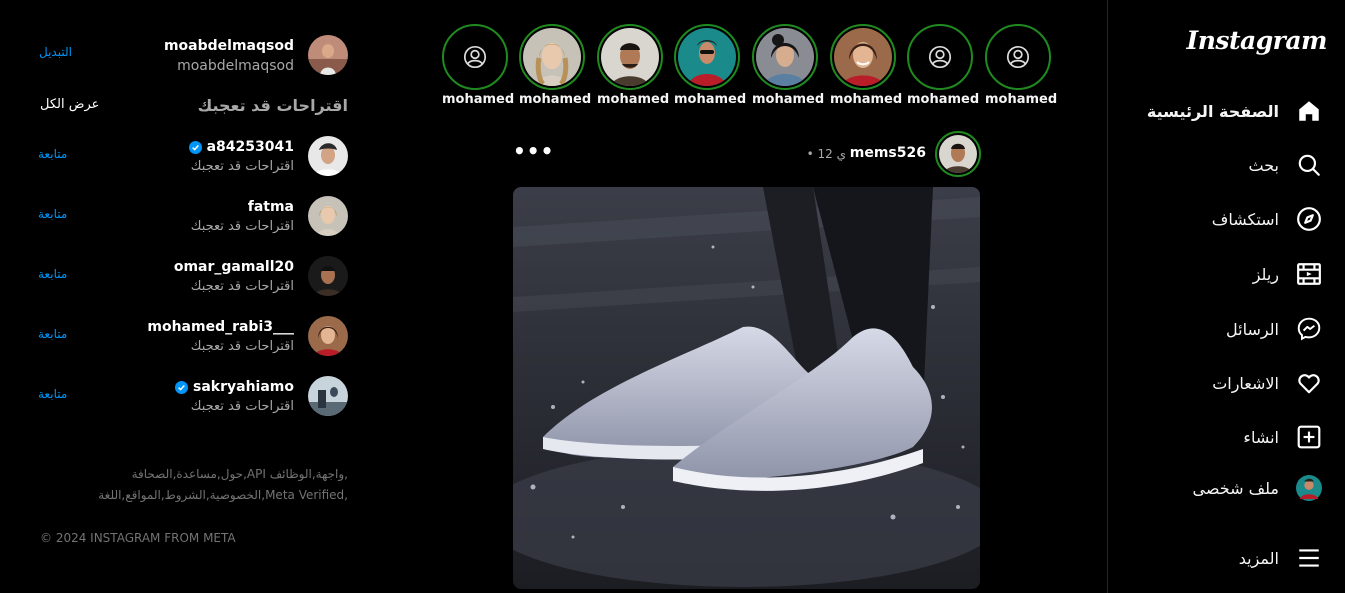 Image resolution: width=1345 pixels, height=593 pixels. What do you see at coordinates (1257, 40) in the screenshot?
I see `instagram-logo: Instagram` at bounding box center [1257, 40].